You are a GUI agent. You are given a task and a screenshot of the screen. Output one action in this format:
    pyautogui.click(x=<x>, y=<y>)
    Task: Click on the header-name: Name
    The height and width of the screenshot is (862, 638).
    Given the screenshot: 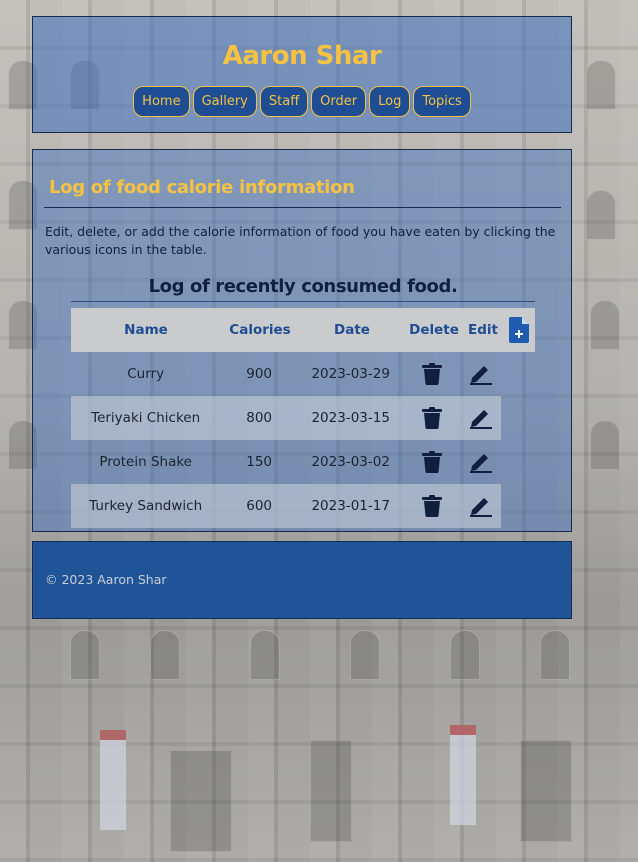 What is the action you would take?
    pyautogui.click(x=146, y=330)
    